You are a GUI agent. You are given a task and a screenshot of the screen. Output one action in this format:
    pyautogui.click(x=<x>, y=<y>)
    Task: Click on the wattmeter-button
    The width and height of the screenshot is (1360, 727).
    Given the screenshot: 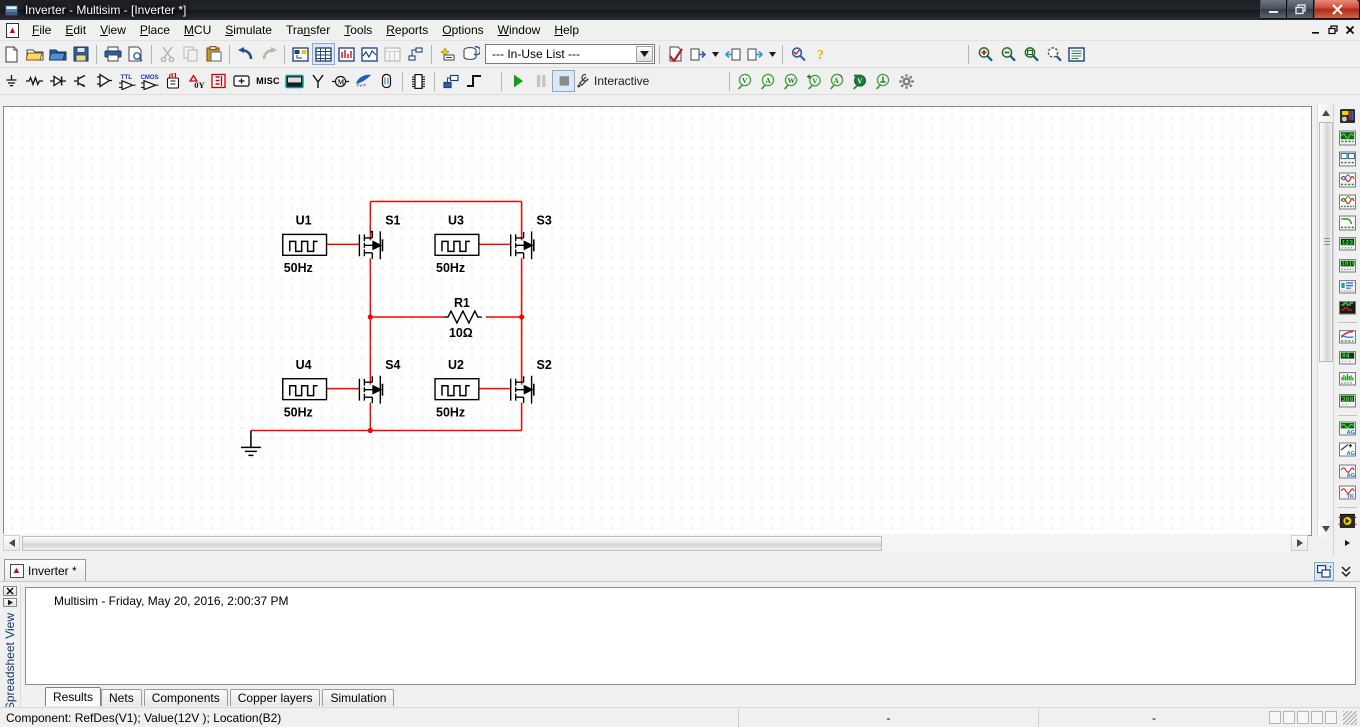 What is the action you would take?
    pyautogui.click(x=1347, y=159)
    